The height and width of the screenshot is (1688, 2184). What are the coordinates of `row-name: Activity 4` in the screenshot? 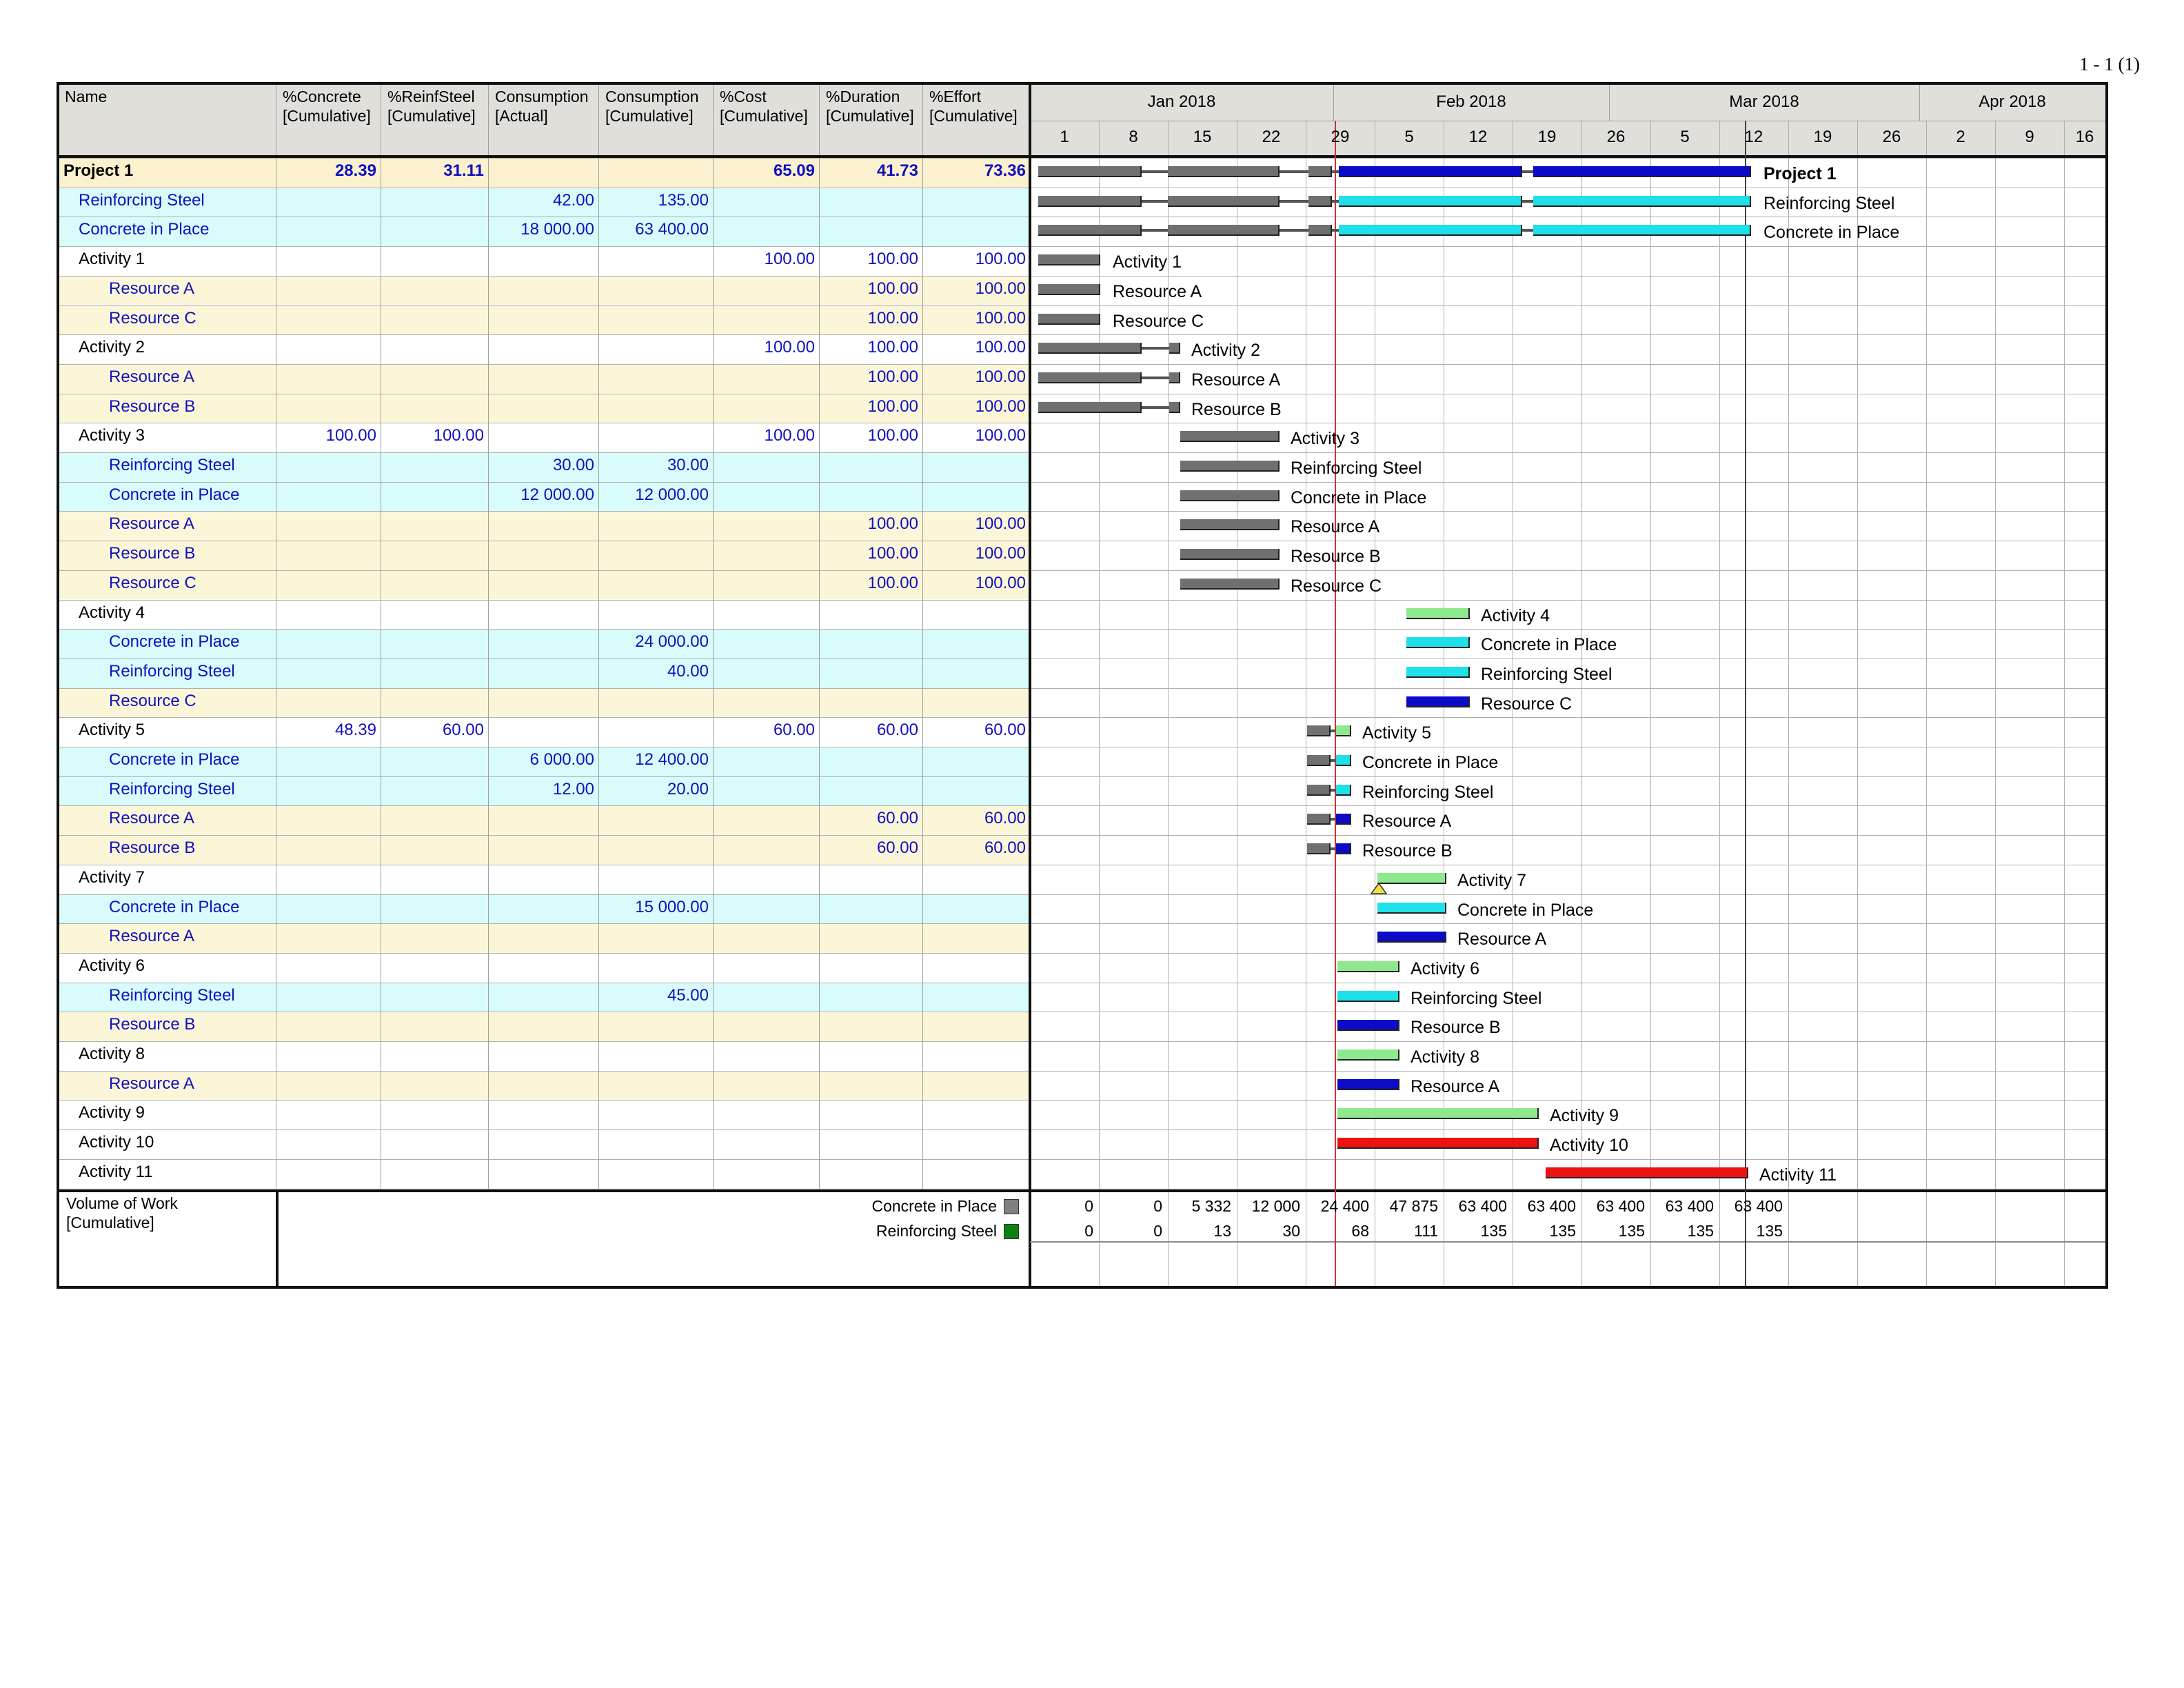 It's located at (112, 613).